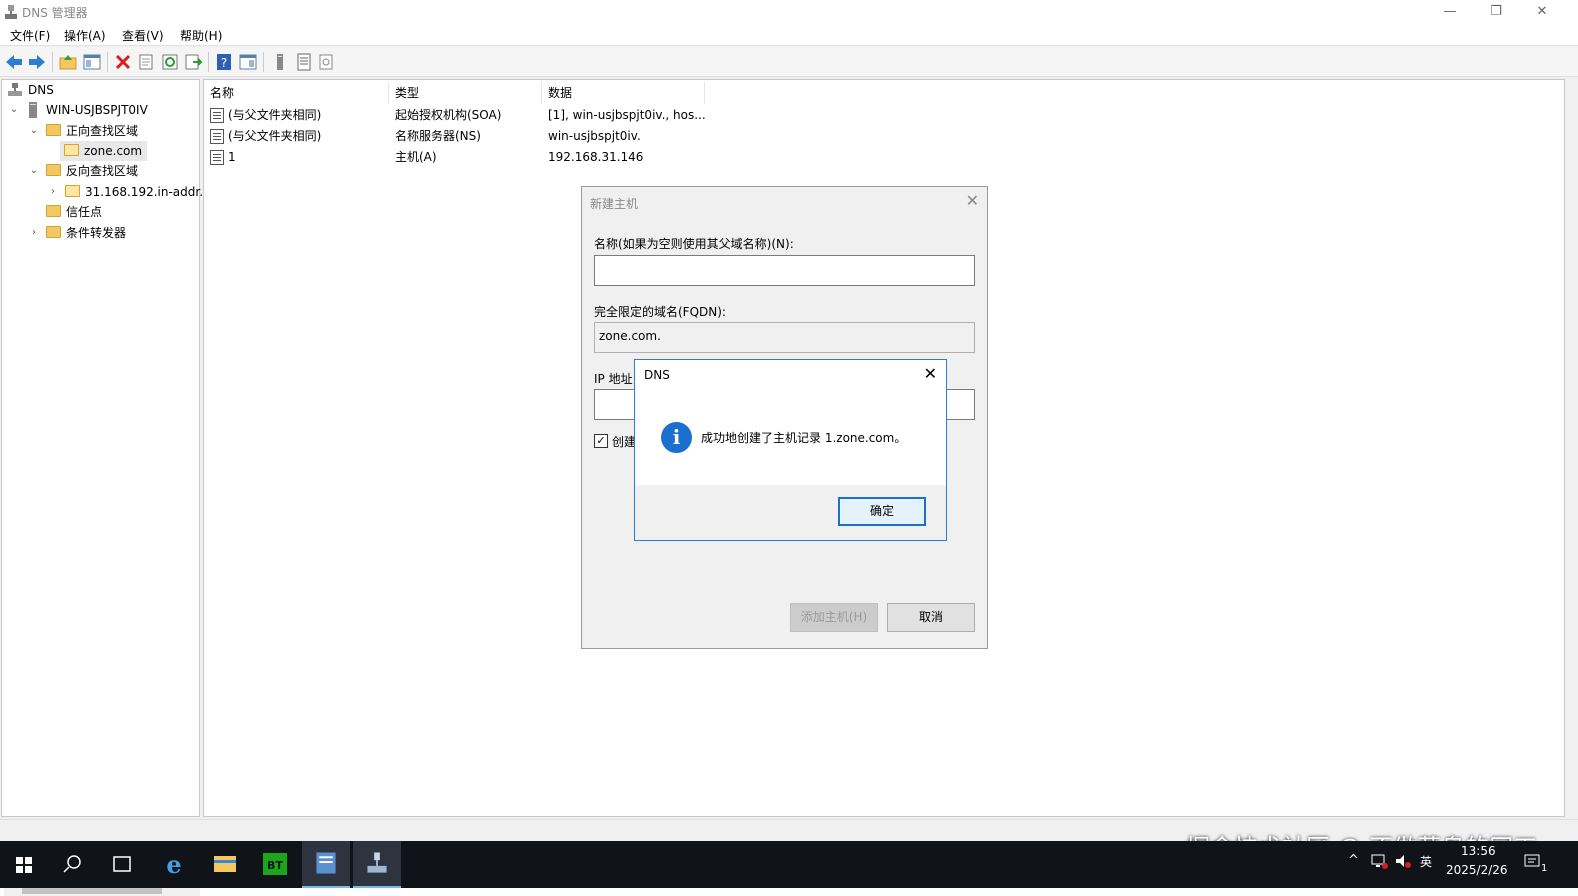 This screenshot has height=896, width=1578. Describe the element at coordinates (85, 35) in the screenshot. I see `menu-action: 操作(A)` at that location.